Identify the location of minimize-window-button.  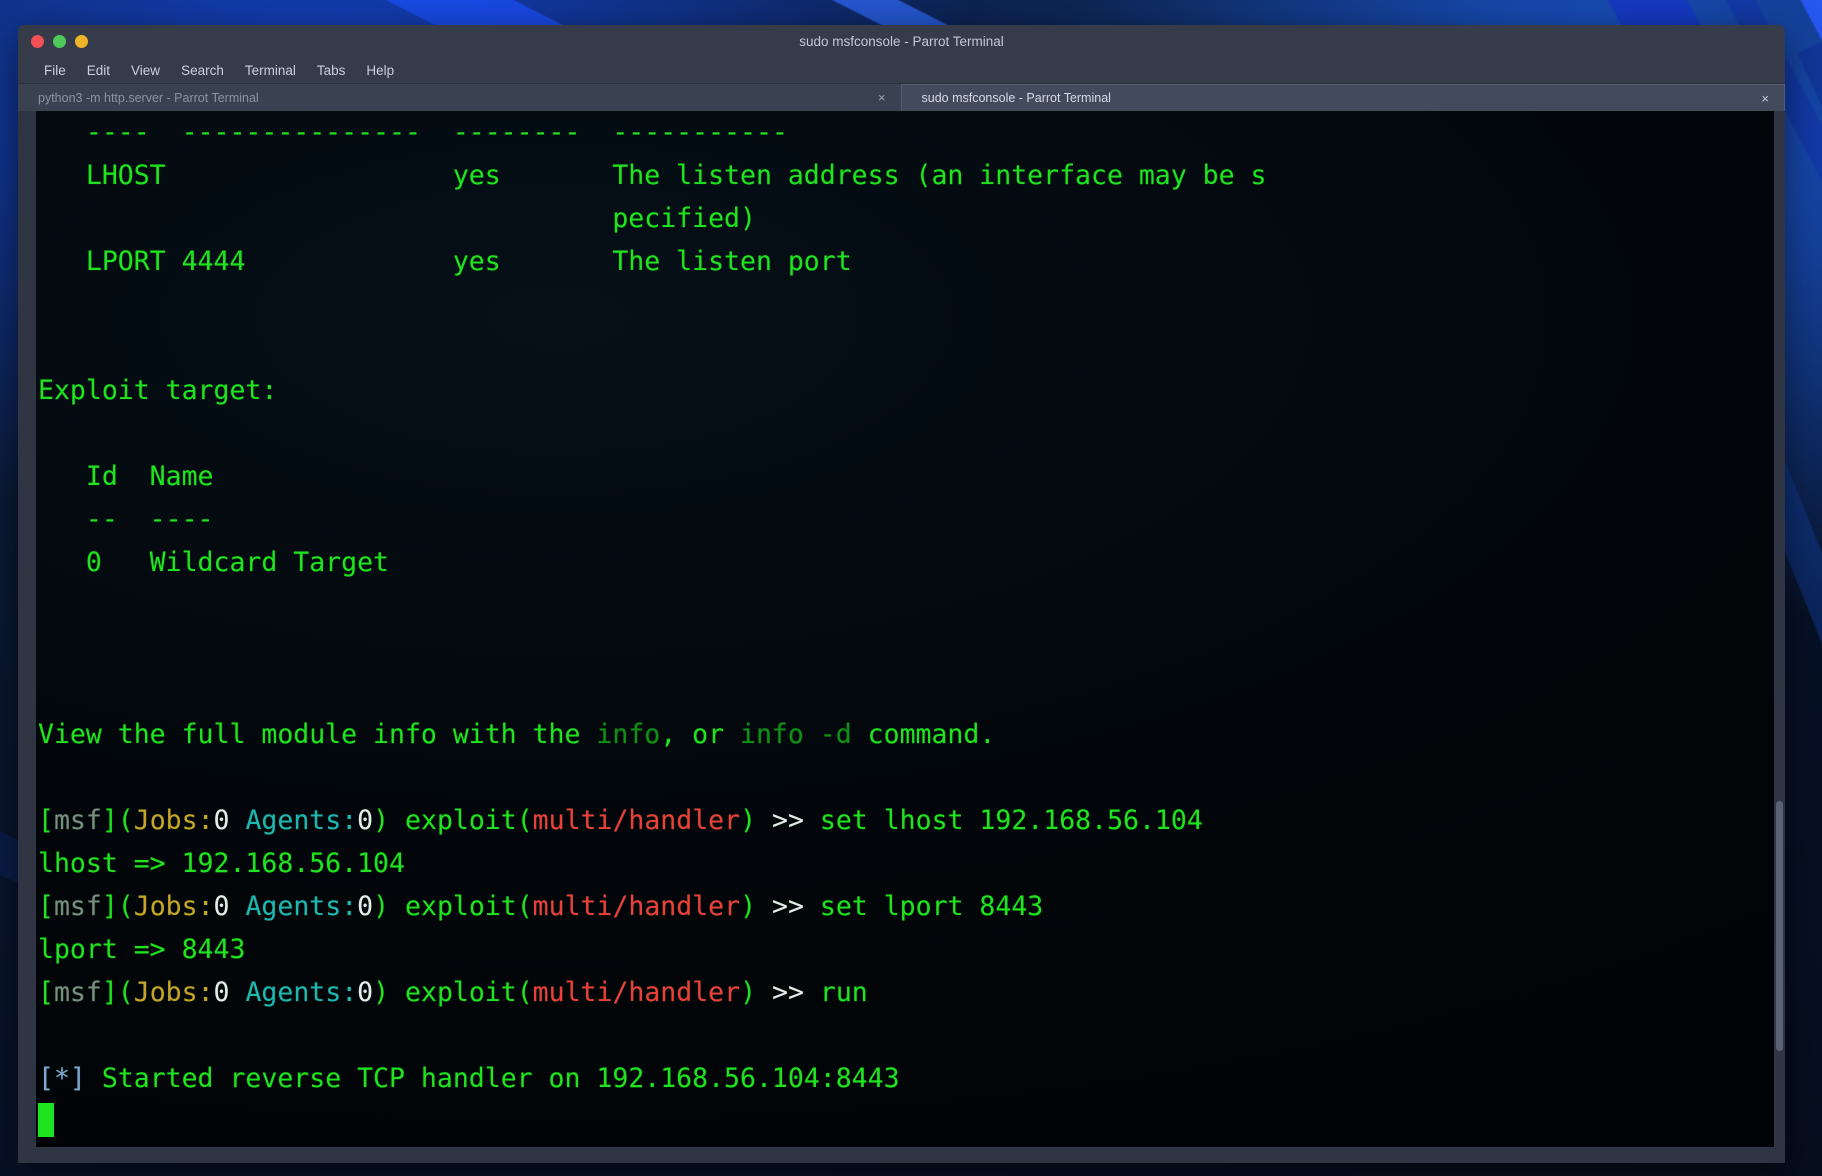
(59, 41).